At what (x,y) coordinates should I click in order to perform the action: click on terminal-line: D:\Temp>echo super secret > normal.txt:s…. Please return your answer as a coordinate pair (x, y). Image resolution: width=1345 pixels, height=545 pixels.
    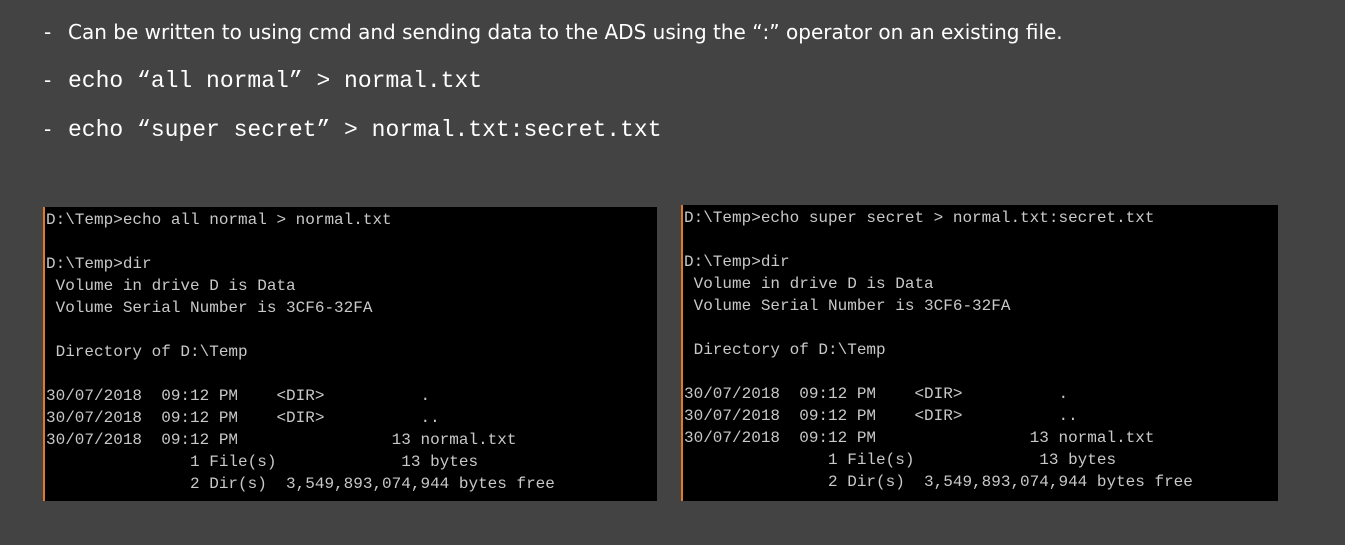
    Looking at the image, I should click on (919, 218).